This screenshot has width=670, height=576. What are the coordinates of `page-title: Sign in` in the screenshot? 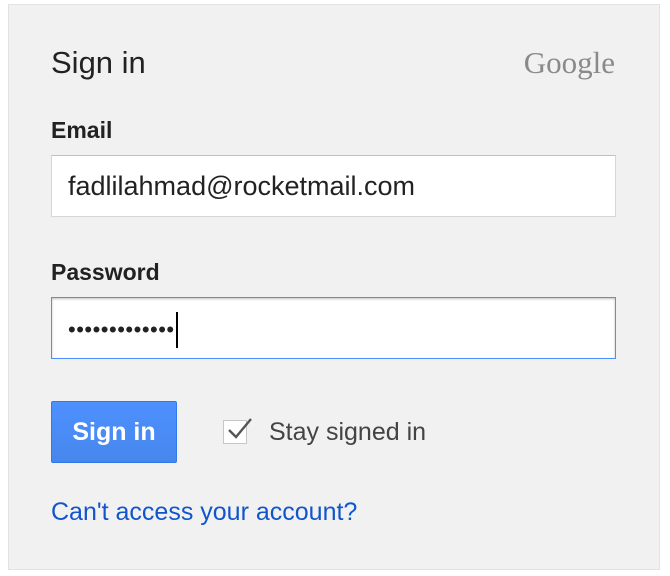 It's located at (98, 62).